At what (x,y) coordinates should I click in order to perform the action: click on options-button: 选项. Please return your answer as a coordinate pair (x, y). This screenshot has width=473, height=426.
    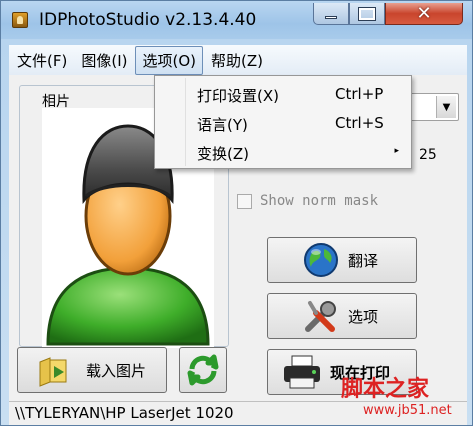
    Looking at the image, I should click on (342, 316).